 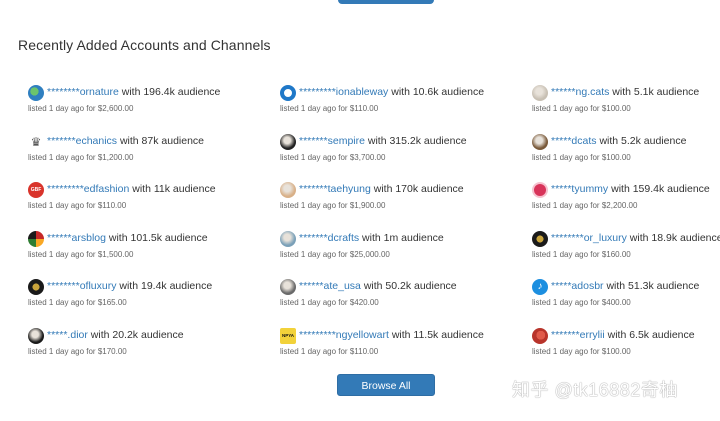 I want to click on listing-title: *****.dior with 20.2k audience, so click(x=115, y=335).